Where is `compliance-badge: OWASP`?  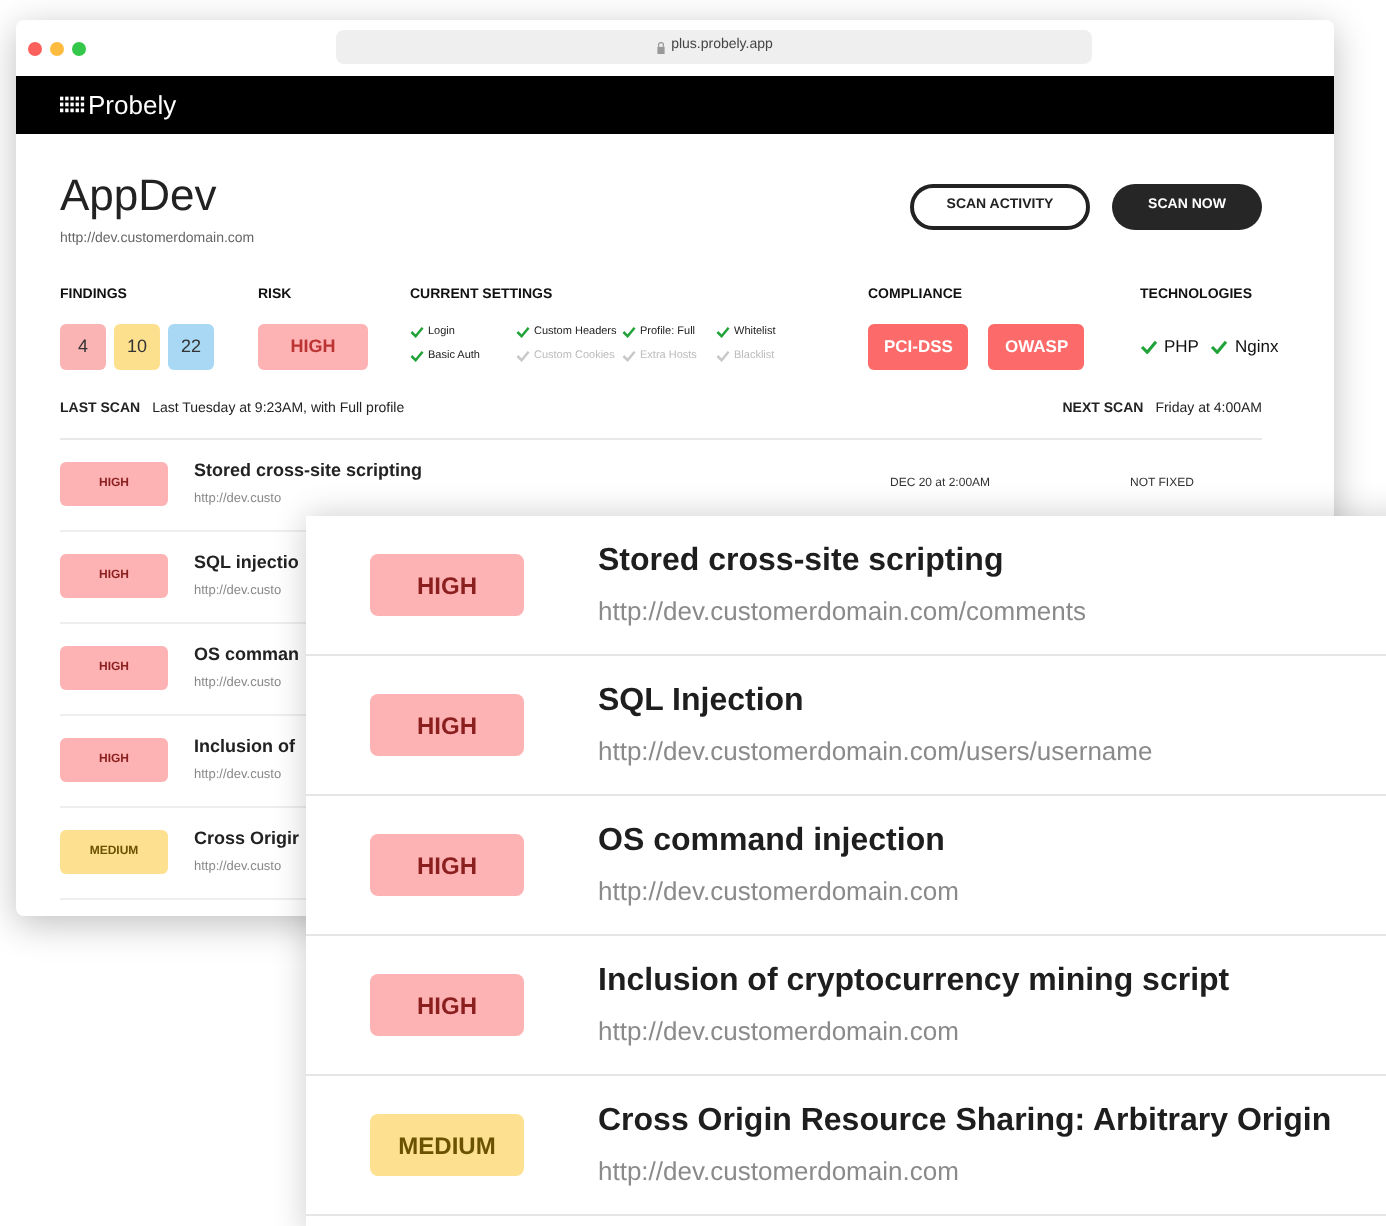 compliance-badge: OWASP is located at coordinates (1036, 347).